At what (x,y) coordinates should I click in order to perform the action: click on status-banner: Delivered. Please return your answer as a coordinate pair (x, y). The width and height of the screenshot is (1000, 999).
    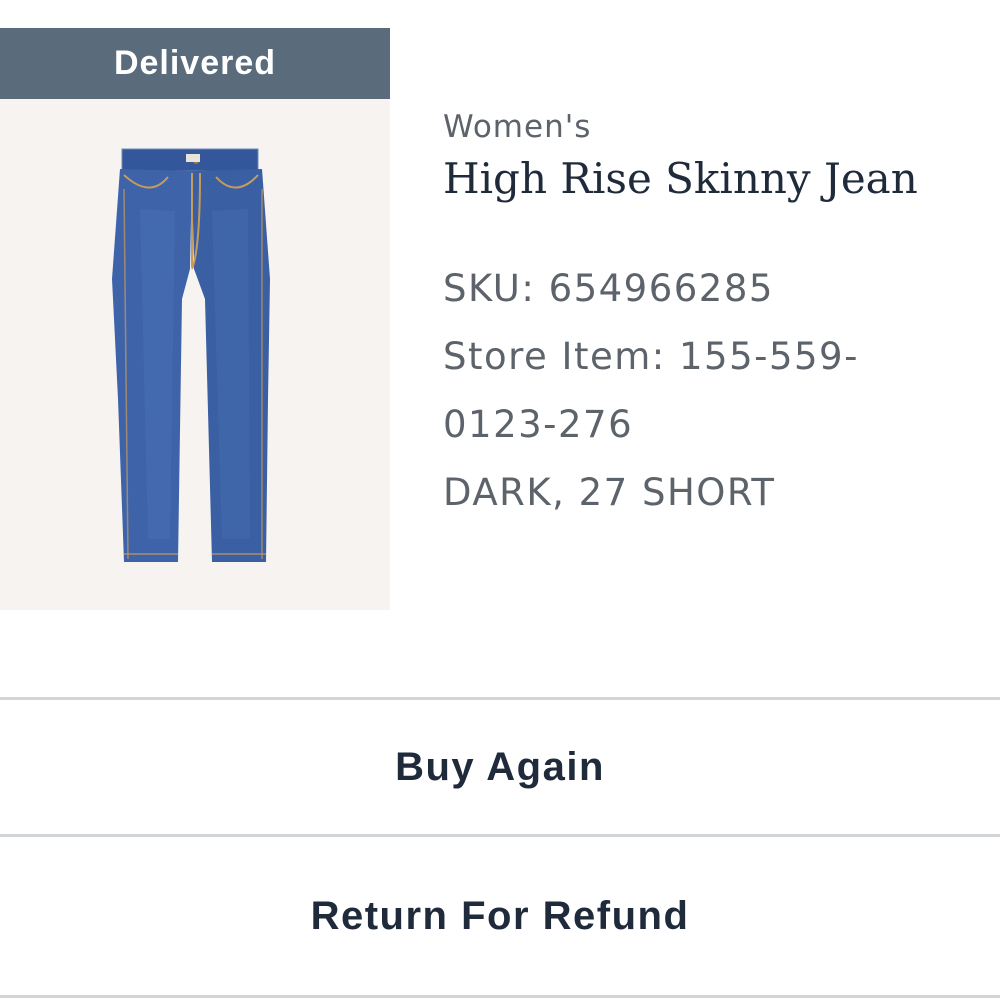
    Looking at the image, I should click on (195, 63).